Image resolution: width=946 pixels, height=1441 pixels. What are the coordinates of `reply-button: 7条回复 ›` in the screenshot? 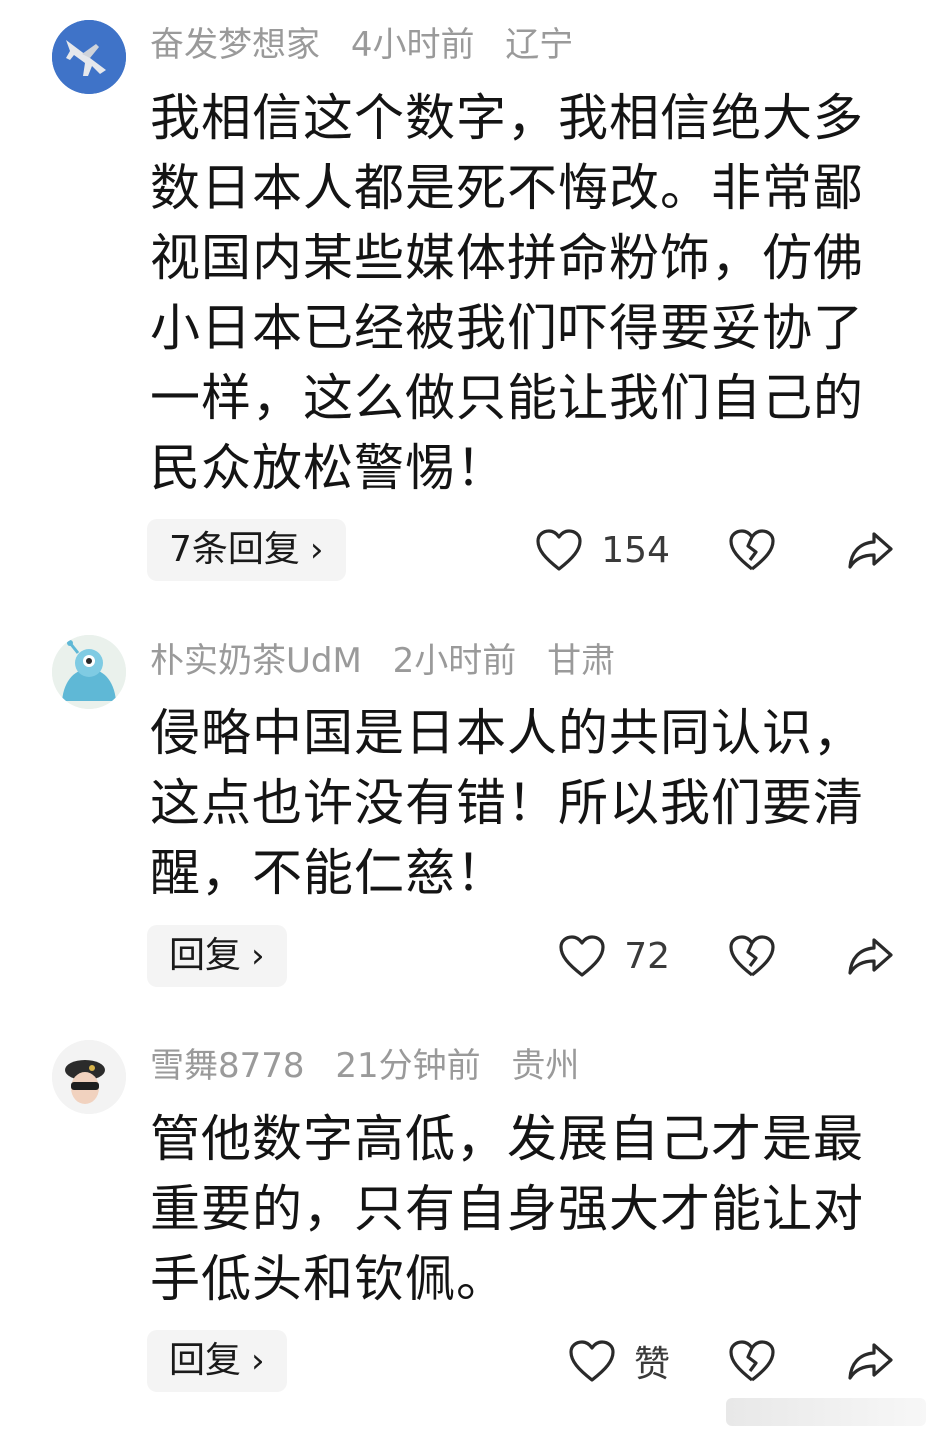 It's located at (246, 550).